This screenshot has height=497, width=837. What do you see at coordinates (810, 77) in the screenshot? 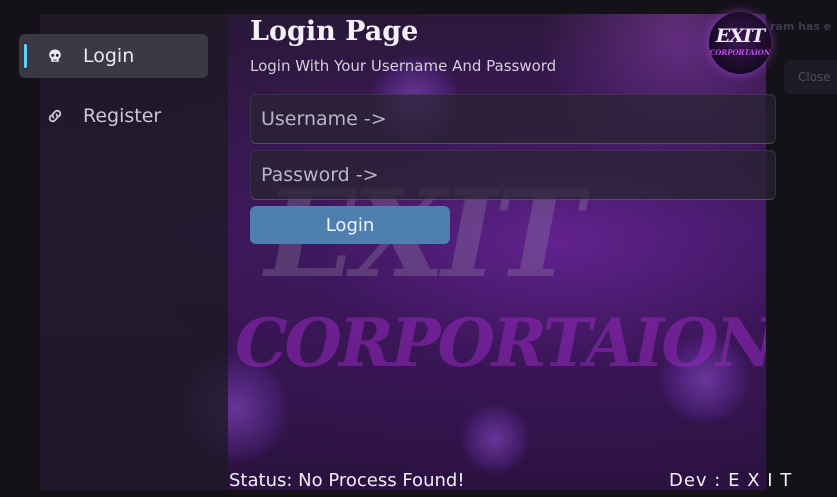
I see `background-close-button: Close` at bounding box center [810, 77].